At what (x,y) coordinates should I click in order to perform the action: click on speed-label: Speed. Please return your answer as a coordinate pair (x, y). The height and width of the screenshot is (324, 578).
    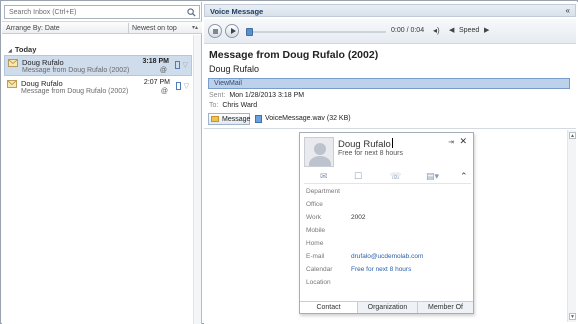
    Looking at the image, I should click on (469, 30).